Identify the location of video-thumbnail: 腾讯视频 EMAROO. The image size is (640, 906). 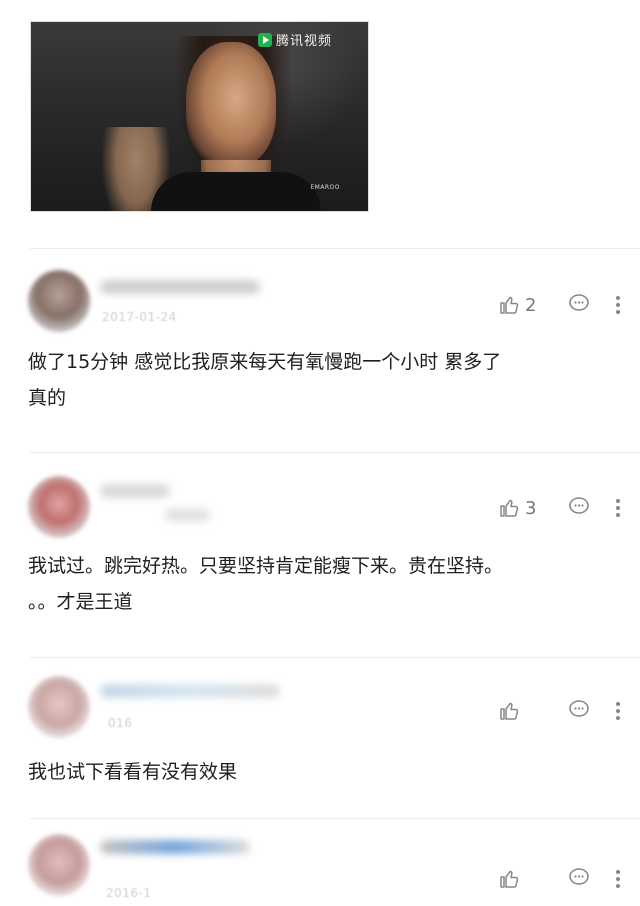
(199, 116).